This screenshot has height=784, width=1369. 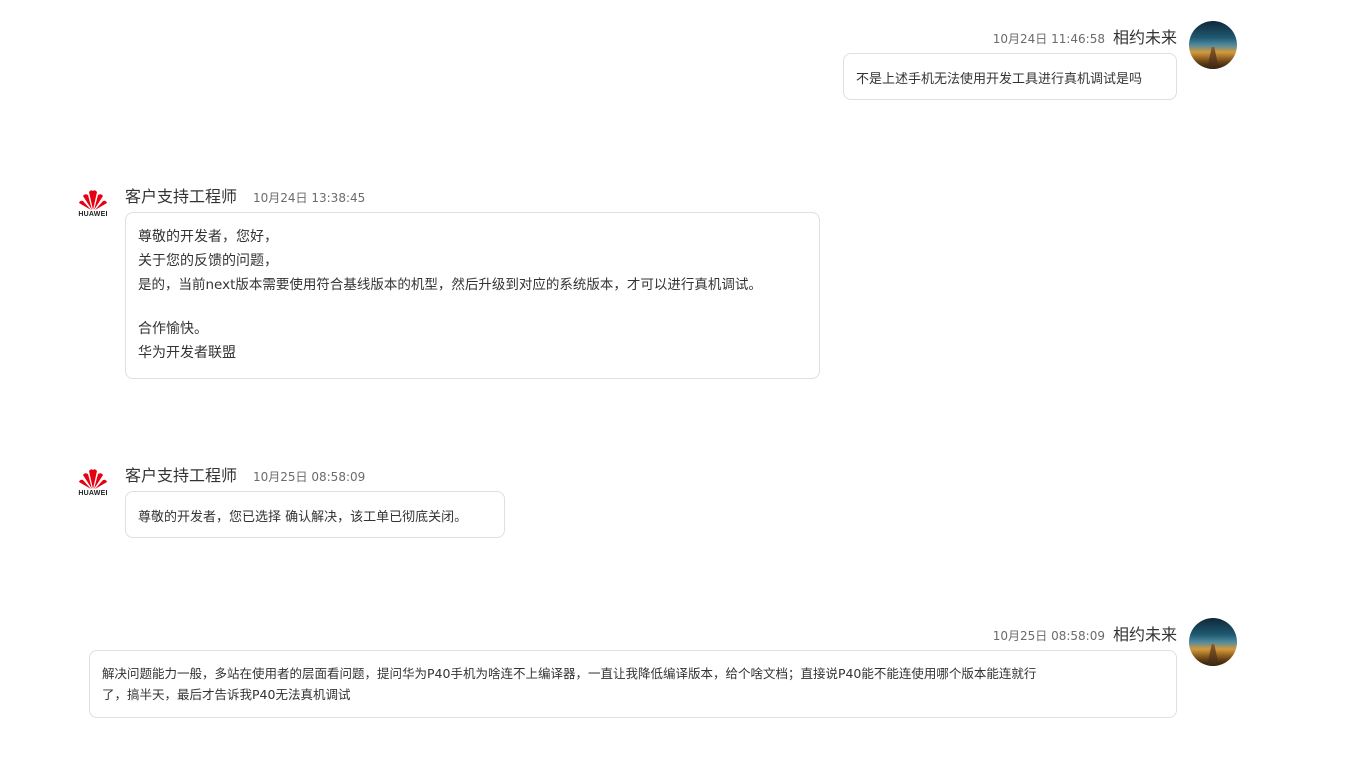 I want to click on message-meta: 10月25日 08:58:09 相约未来, so click(x=1085, y=633).